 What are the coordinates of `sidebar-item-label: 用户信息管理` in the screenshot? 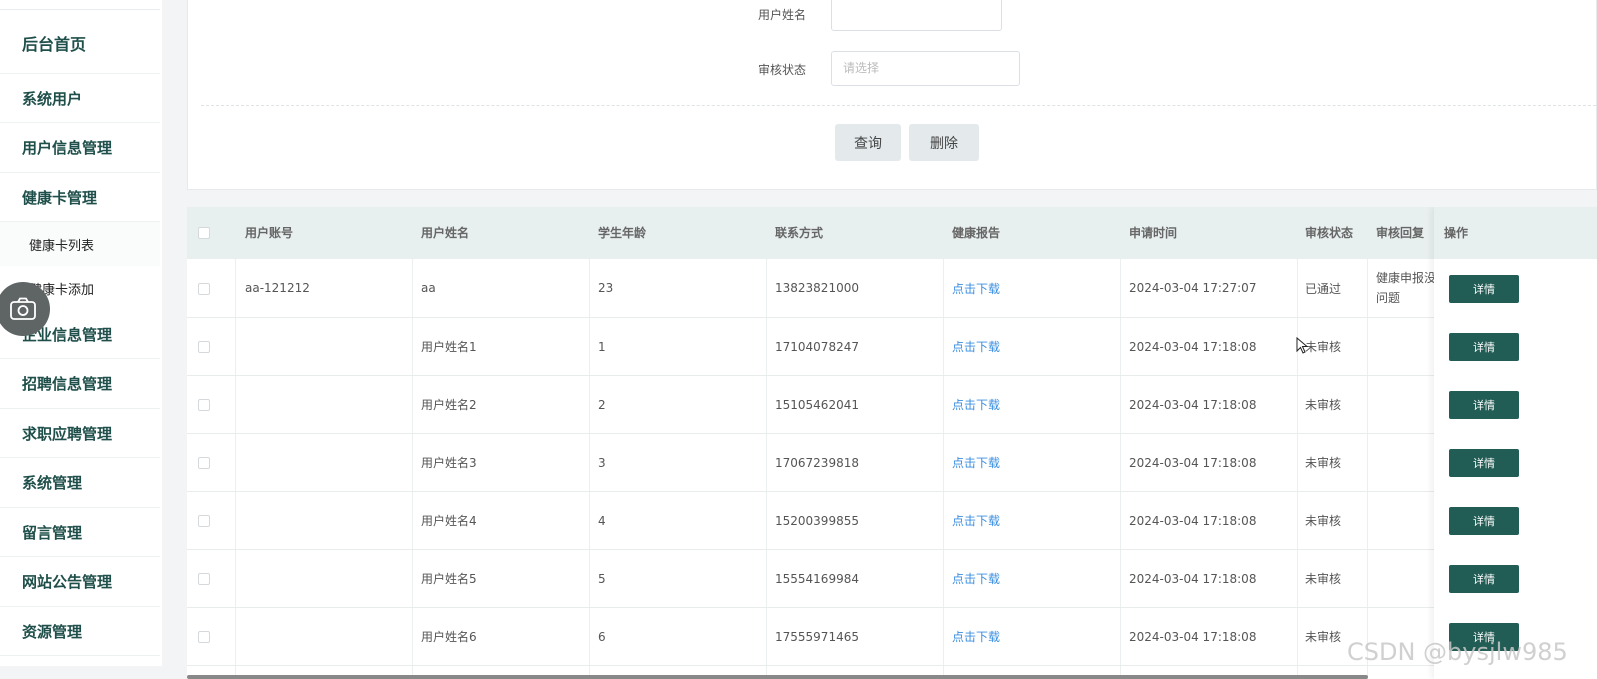 It's located at (67, 148).